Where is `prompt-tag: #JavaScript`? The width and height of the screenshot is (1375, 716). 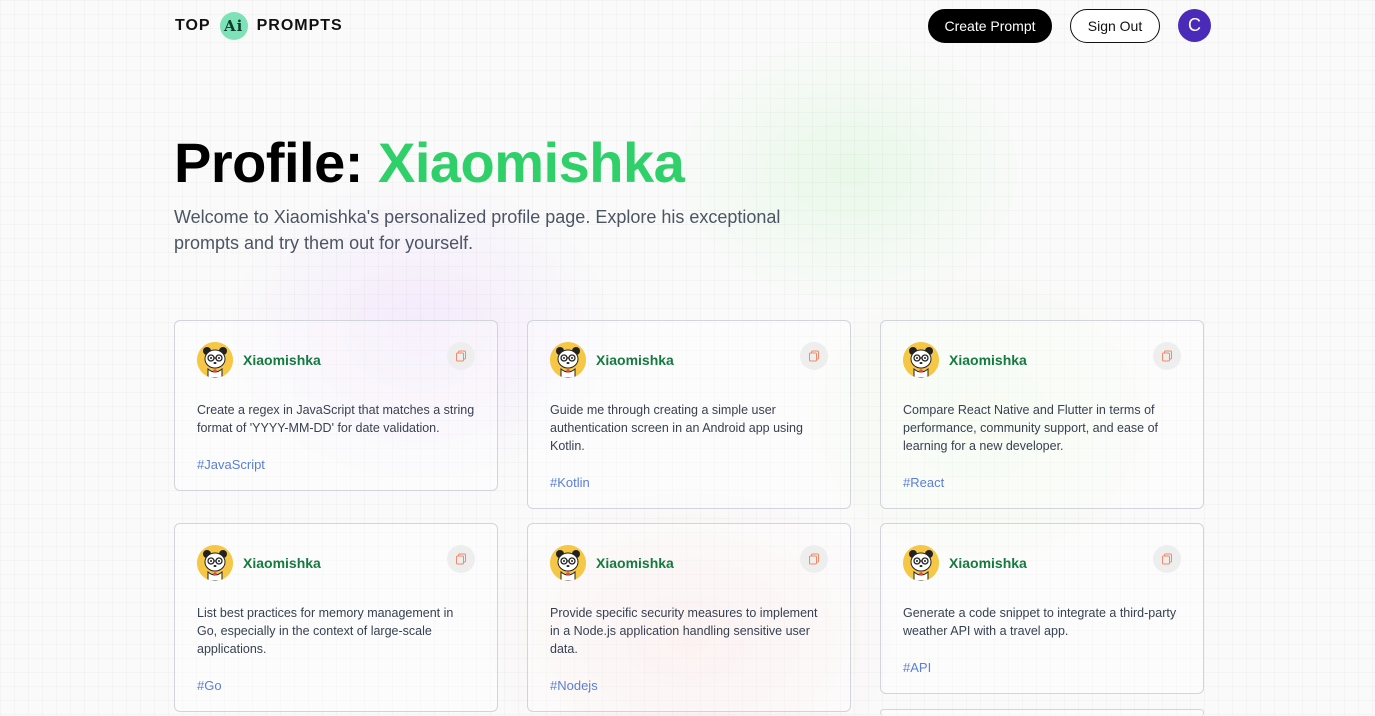
prompt-tag: #JavaScript is located at coordinates (336, 465).